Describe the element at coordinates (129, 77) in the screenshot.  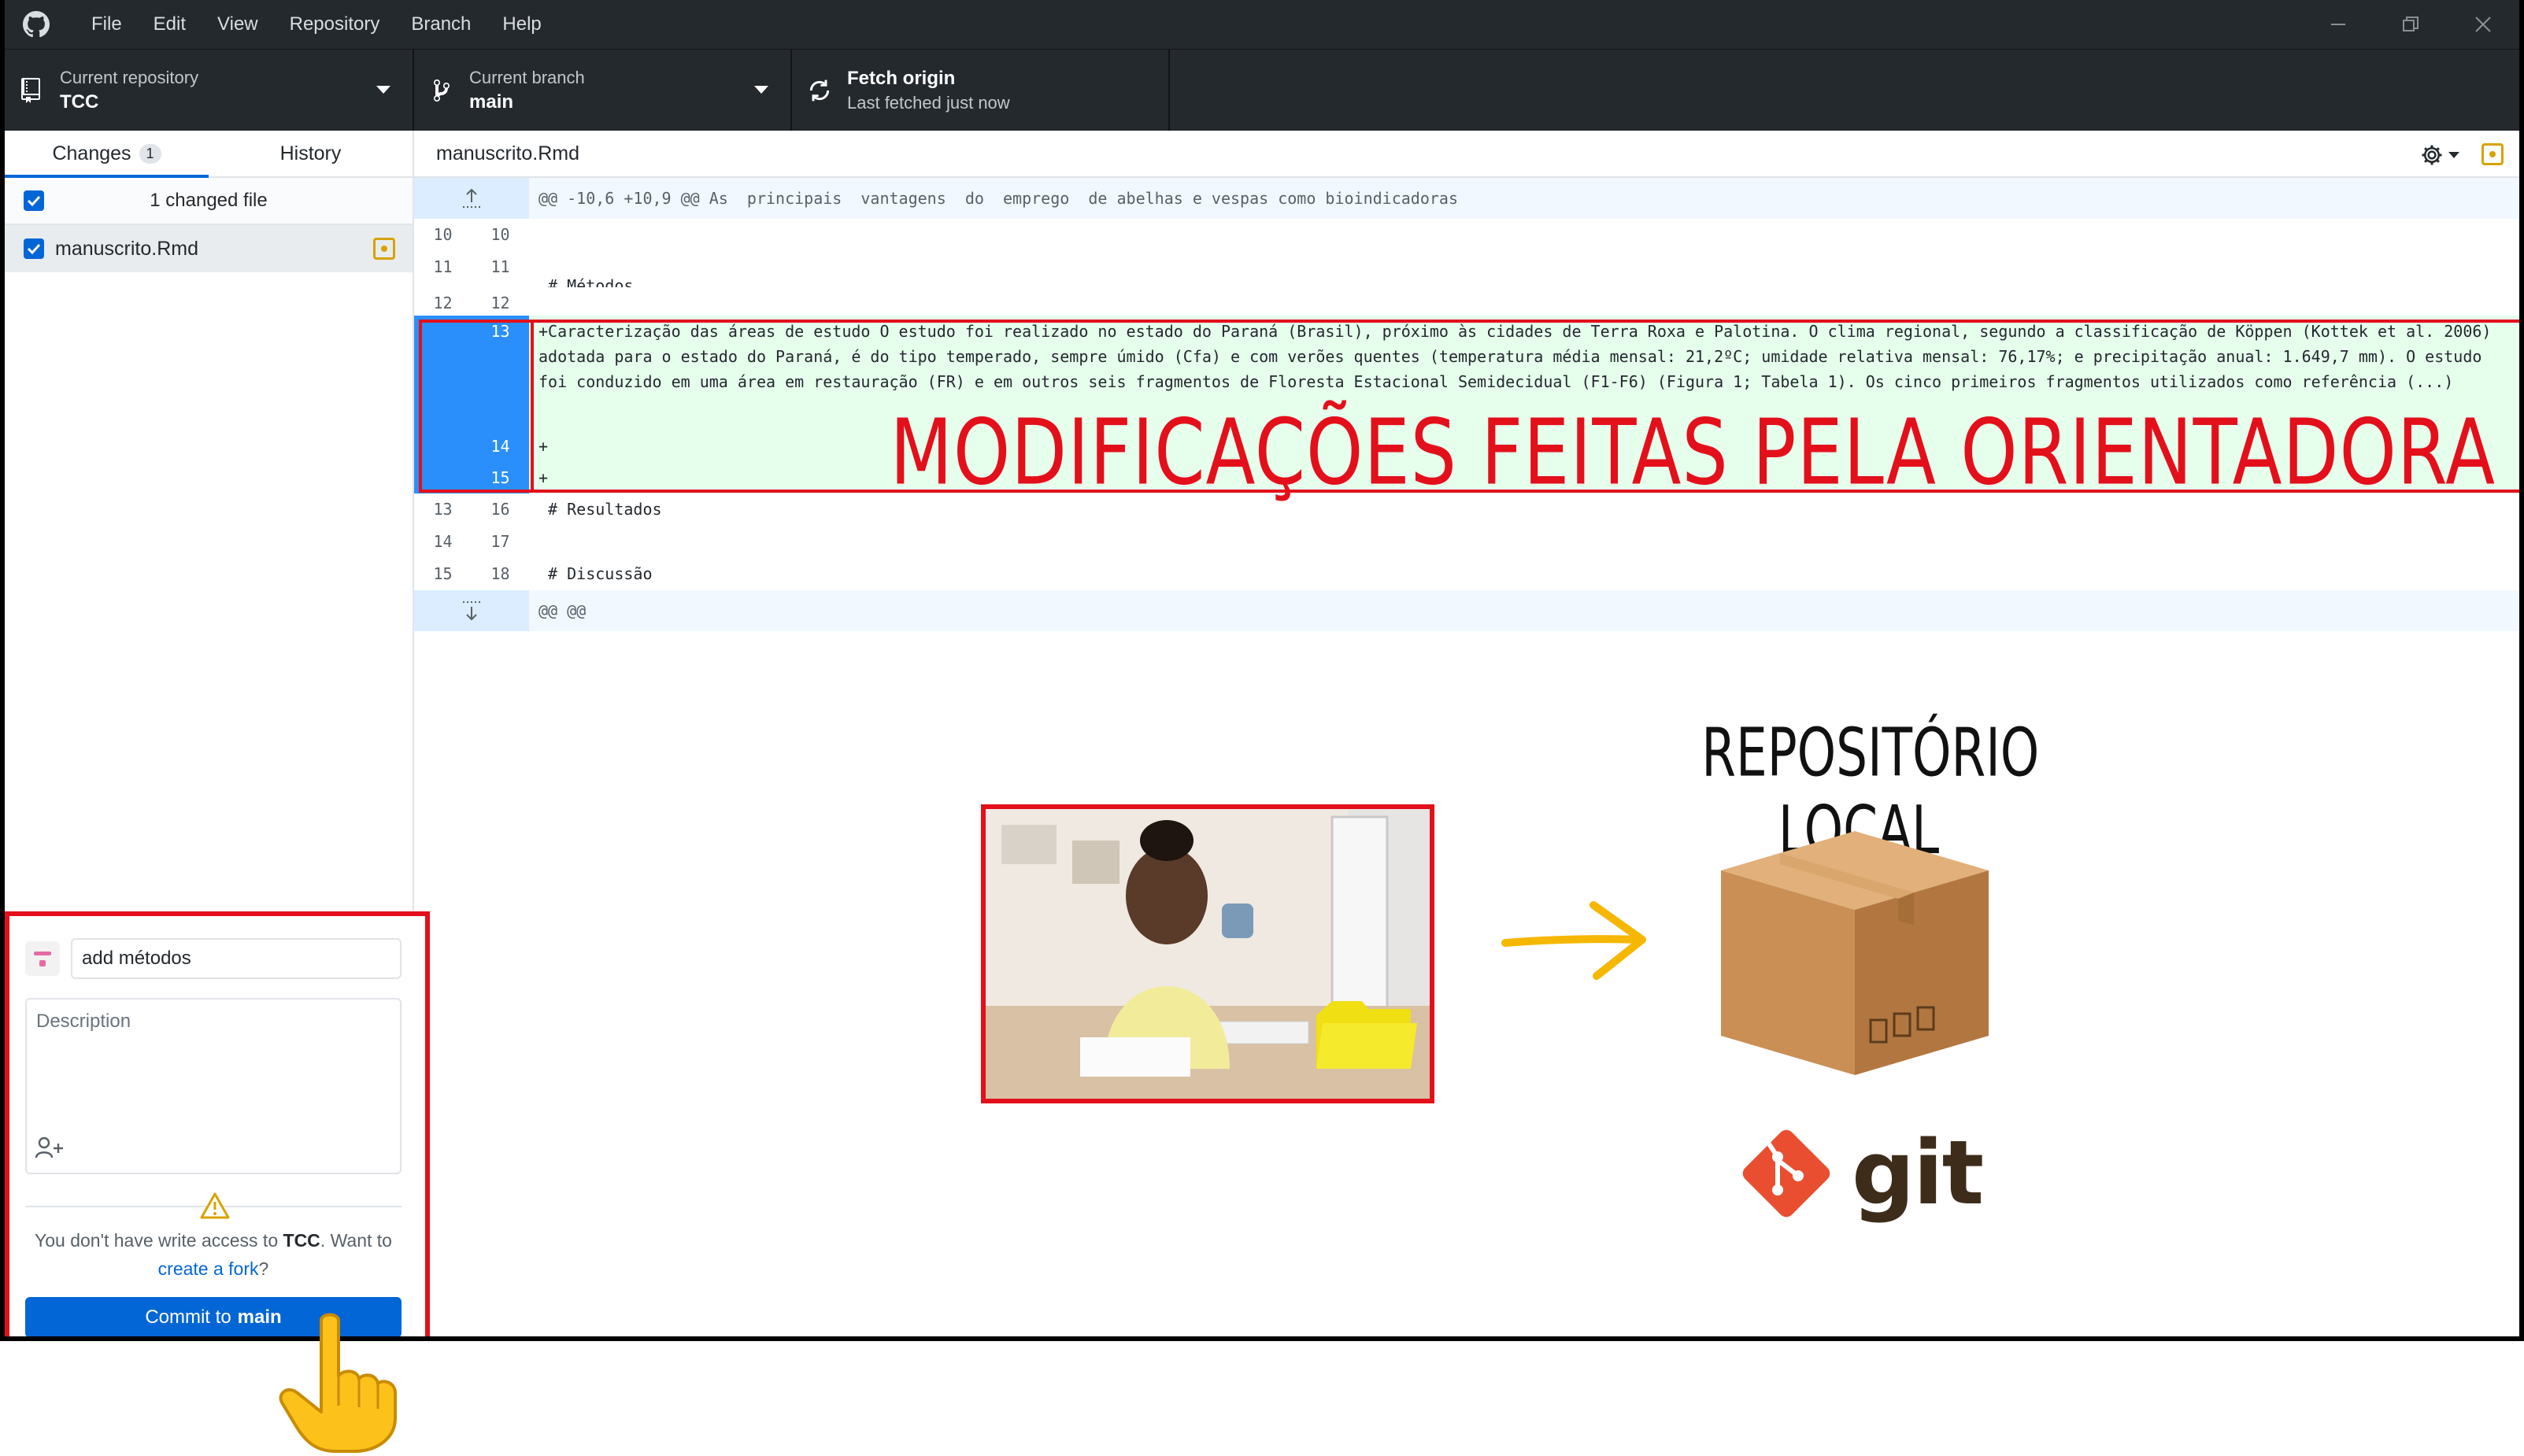
I see `repo-label: Current repository` at that location.